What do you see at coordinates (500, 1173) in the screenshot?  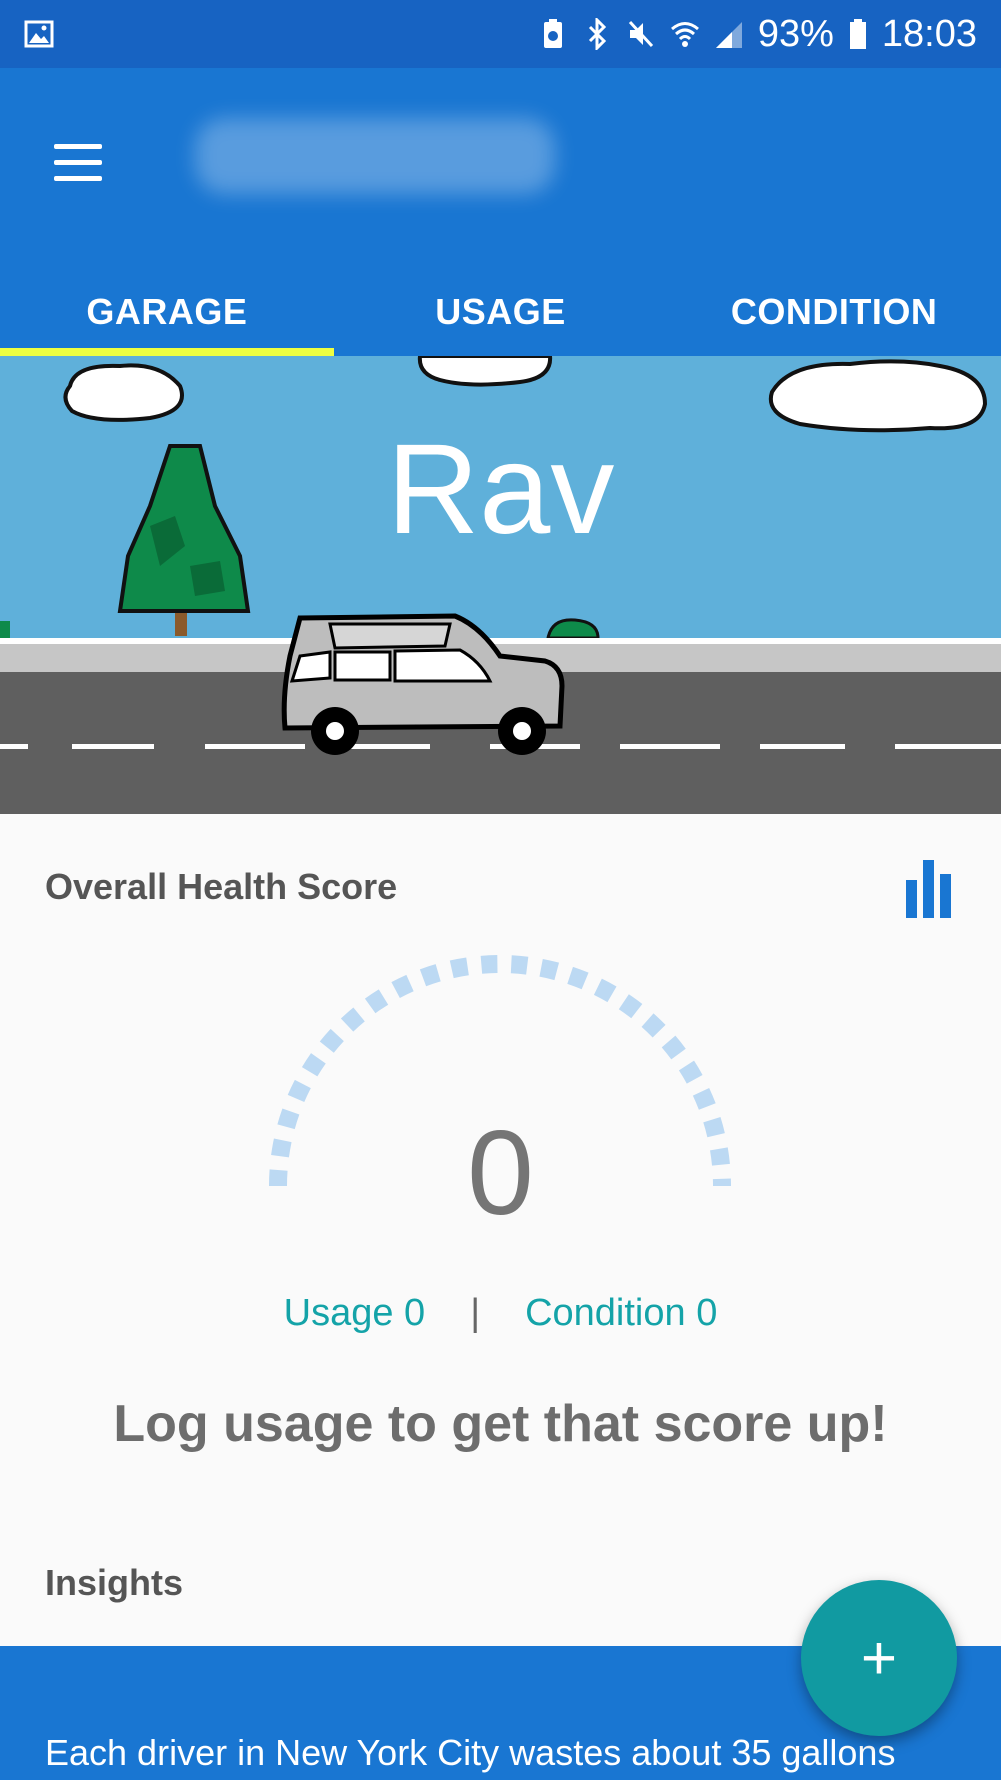 I see `health-score-value: 0` at bounding box center [500, 1173].